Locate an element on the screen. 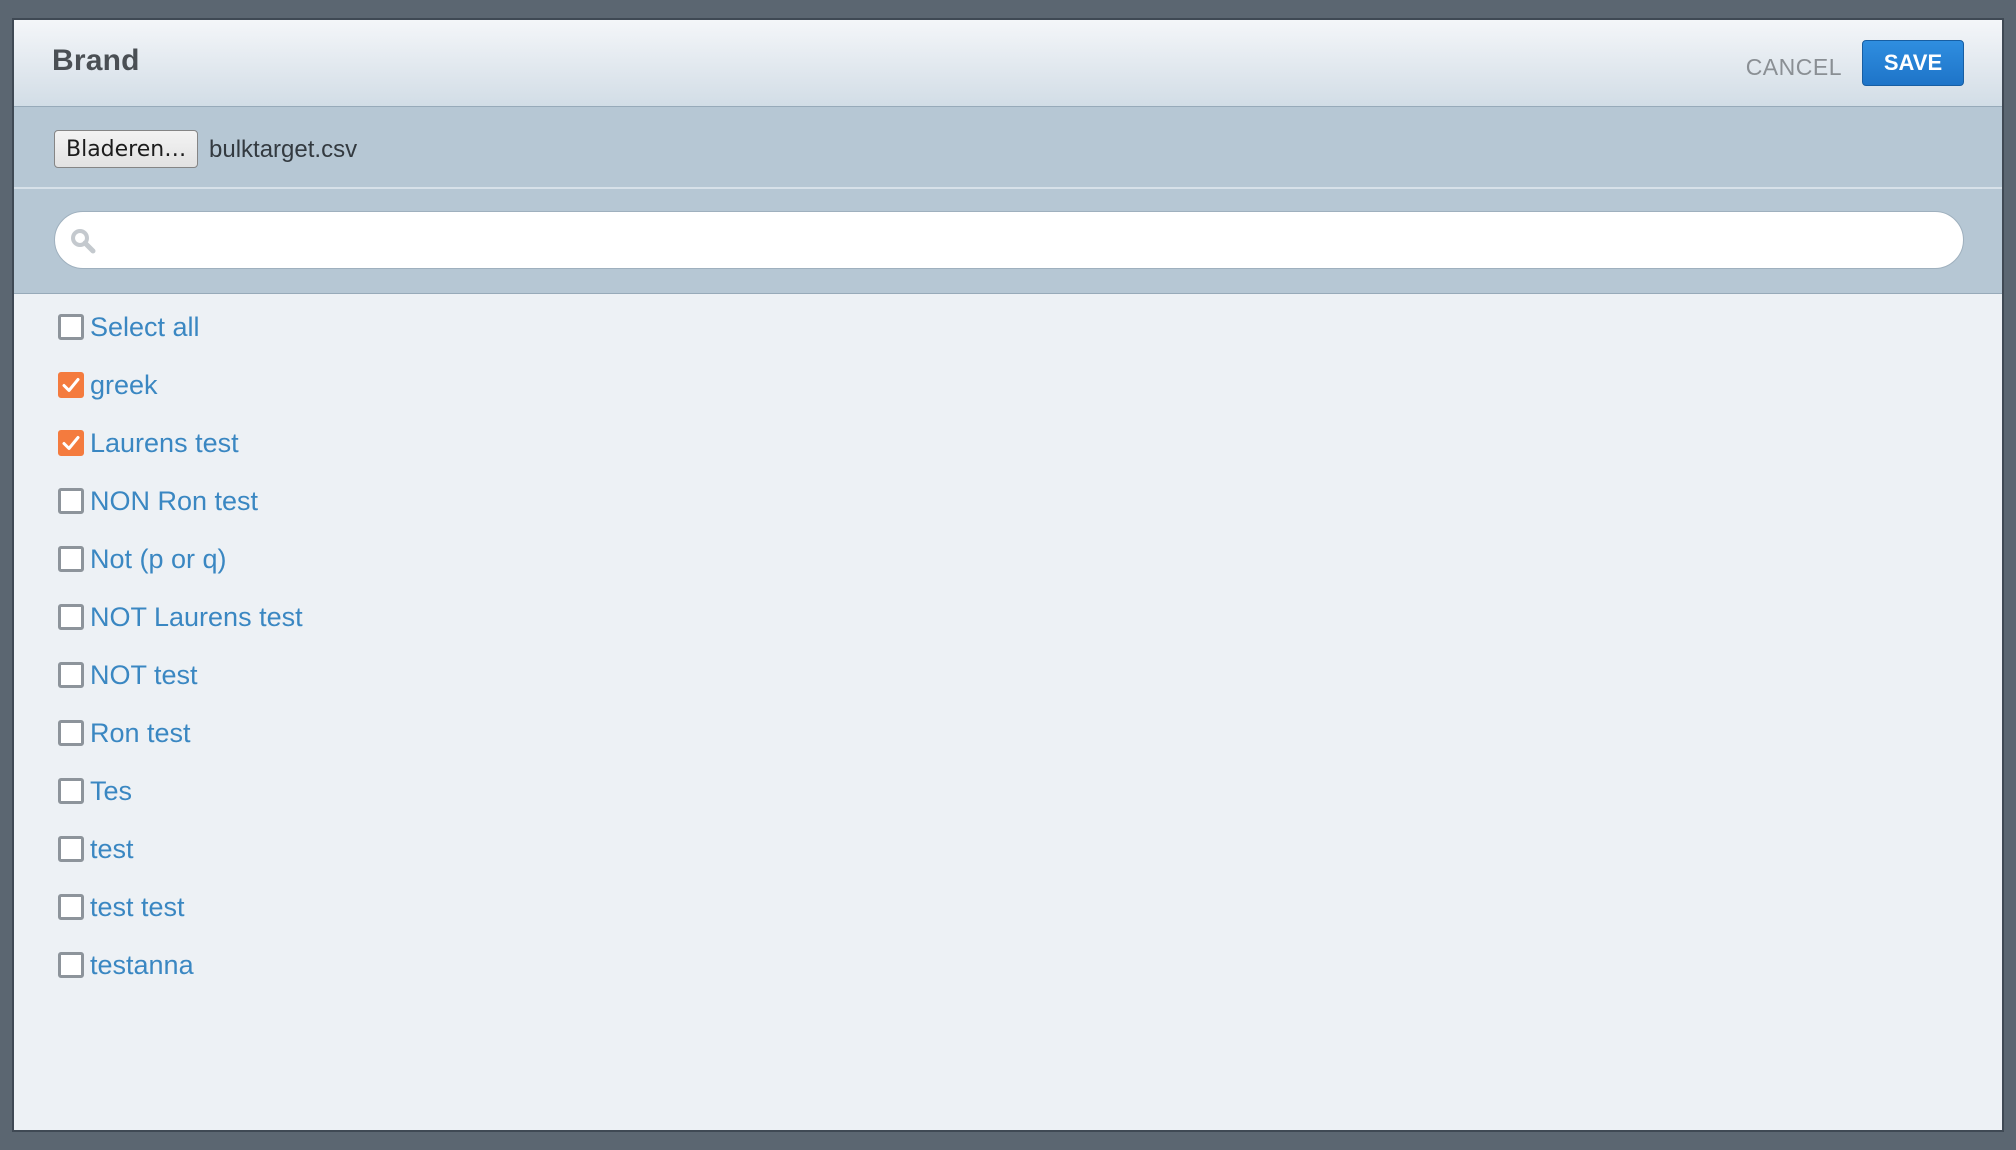 The width and height of the screenshot is (2016, 1150). list-item: test test is located at coordinates (180, 907).